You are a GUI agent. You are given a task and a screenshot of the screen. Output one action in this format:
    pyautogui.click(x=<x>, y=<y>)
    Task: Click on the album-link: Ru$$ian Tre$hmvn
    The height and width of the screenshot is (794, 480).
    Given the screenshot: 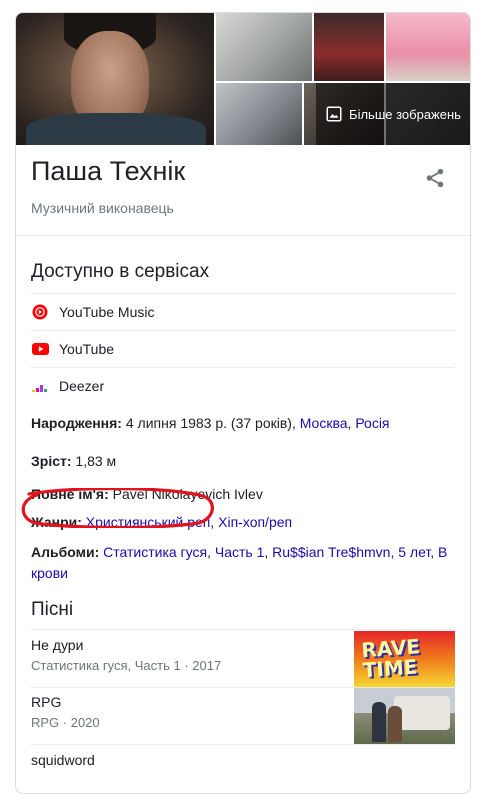 What is the action you would take?
    pyautogui.click(x=331, y=552)
    